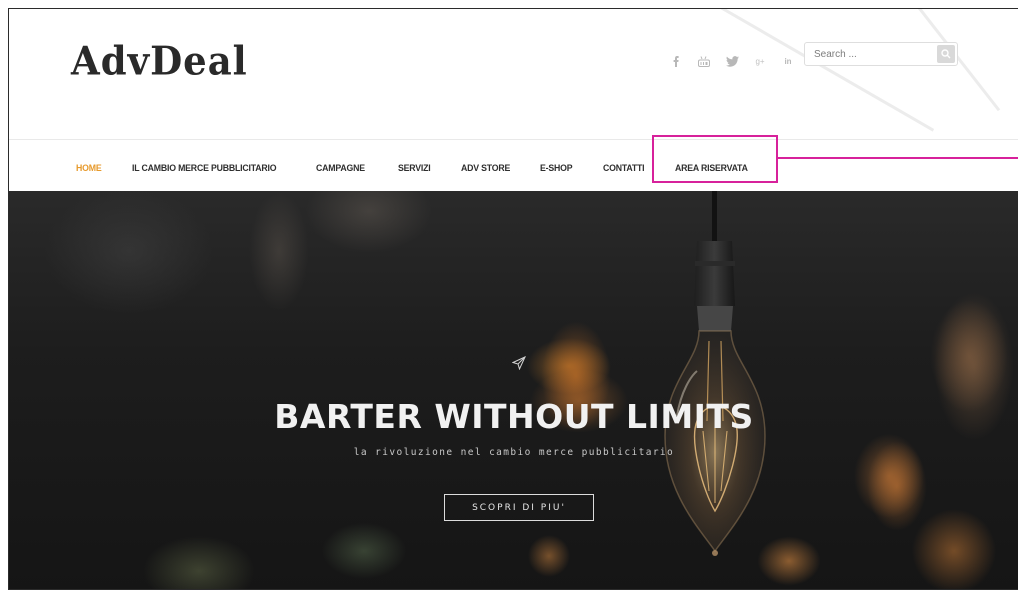 The height and width of the screenshot is (598, 1018). What do you see at coordinates (624, 168) in the screenshot?
I see `nav-item-contatti: CONTATTI` at bounding box center [624, 168].